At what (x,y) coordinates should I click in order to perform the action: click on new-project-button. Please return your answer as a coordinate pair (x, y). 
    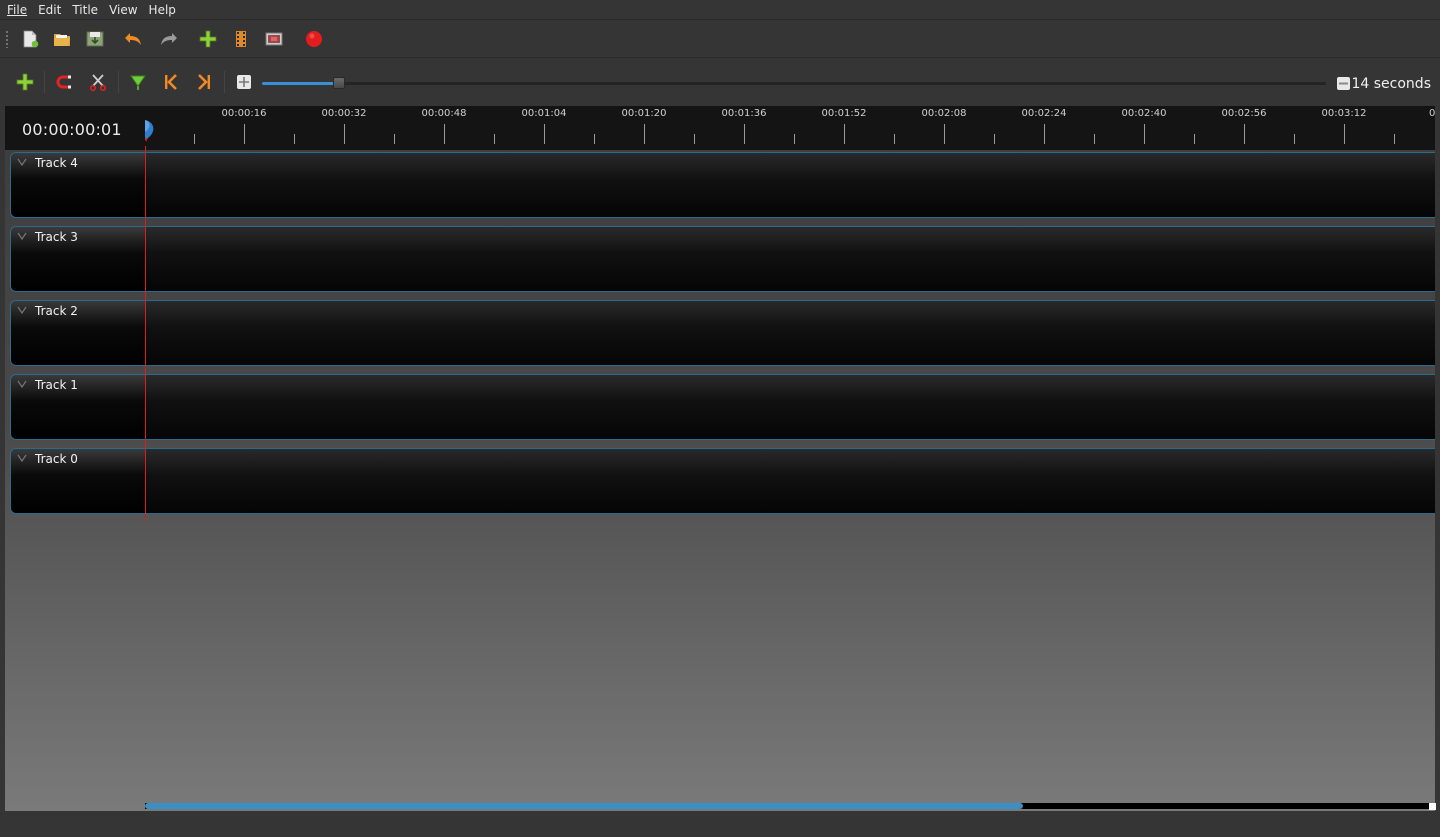
    Looking at the image, I should click on (30, 39).